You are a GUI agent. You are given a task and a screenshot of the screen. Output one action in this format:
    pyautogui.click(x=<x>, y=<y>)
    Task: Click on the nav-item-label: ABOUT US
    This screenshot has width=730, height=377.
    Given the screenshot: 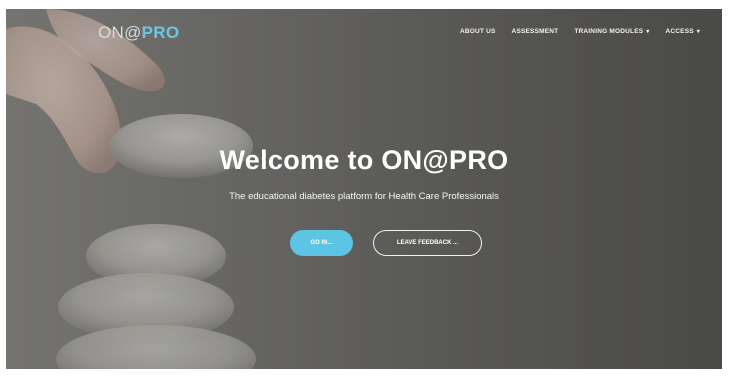 What is the action you would take?
    pyautogui.click(x=478, y=31)
    